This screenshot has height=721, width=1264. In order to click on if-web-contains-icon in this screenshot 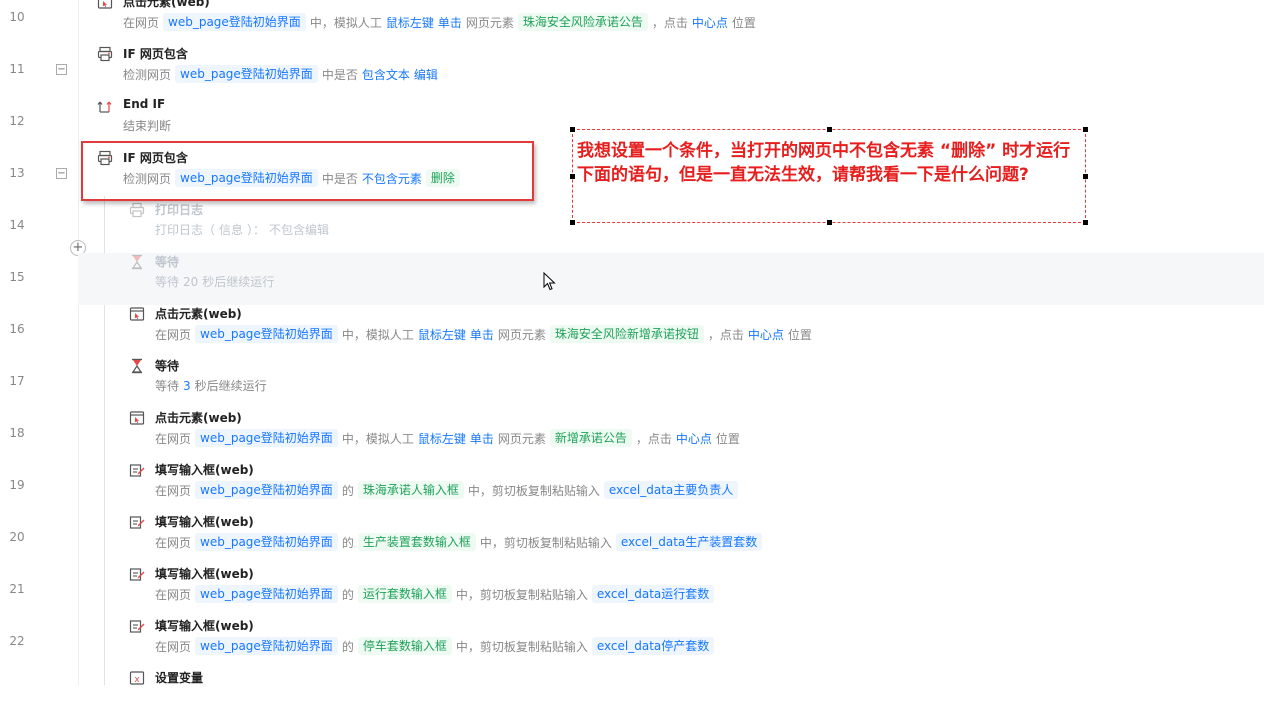, I will do `click(105, 54)`.